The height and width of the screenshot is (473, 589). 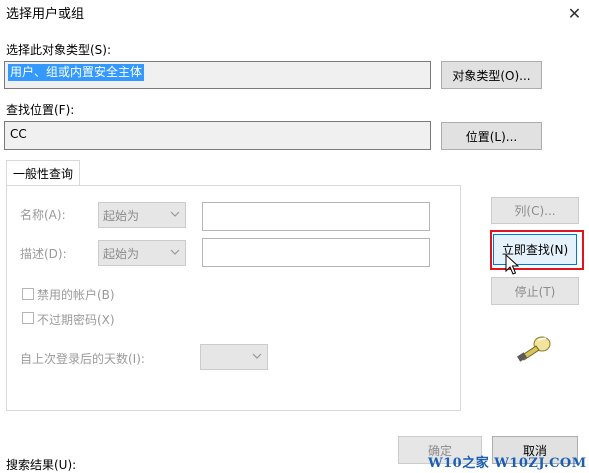 What do you see at coordinates (82, 359) in the screenshot?
I see `days-since-logon-label: 自上次登录后的天数(I):` at bounding box center [82, 359].